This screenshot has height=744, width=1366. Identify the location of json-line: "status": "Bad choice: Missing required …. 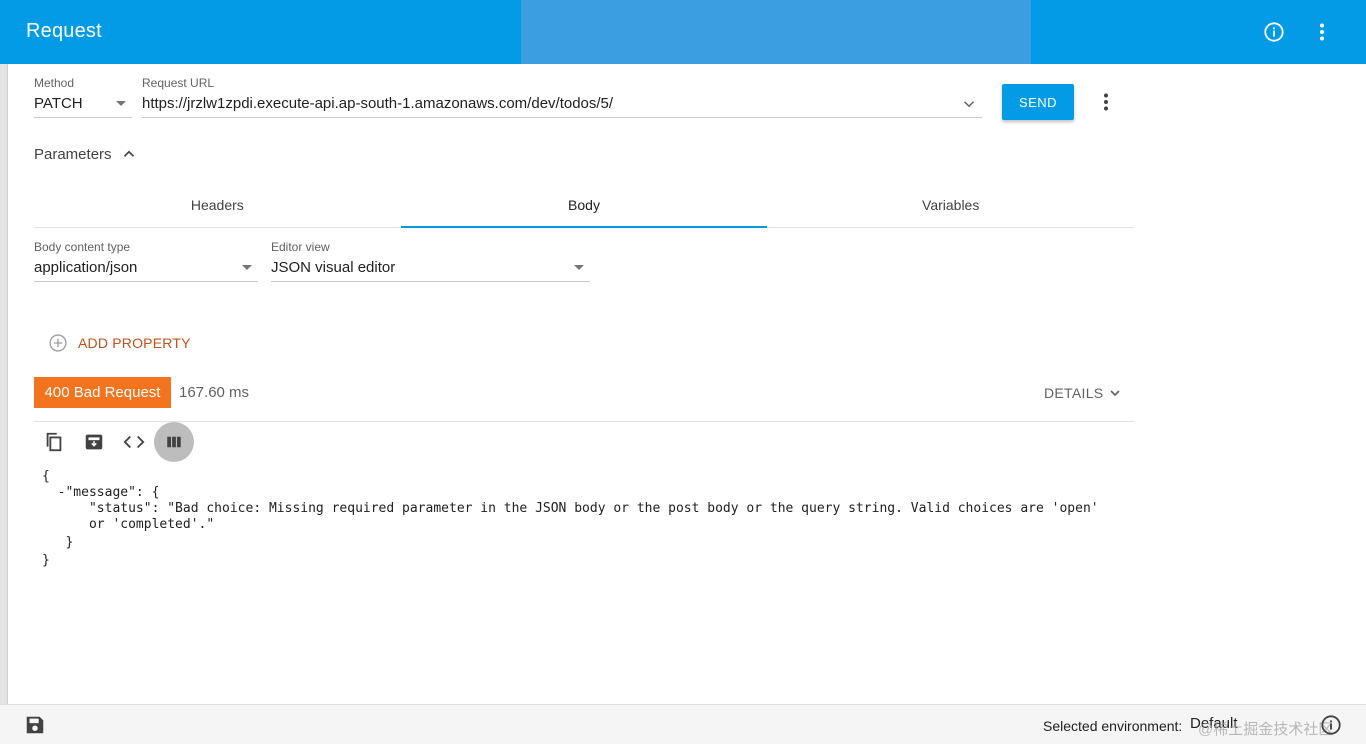
(570, 508).